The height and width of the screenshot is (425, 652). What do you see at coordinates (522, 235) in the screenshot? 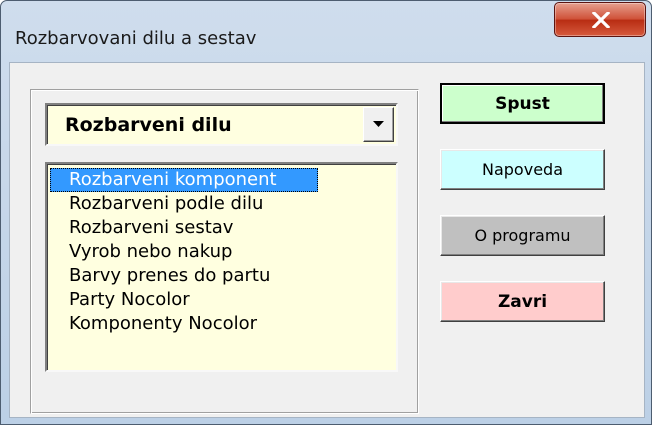
I see `o-programu-button: O programu` at bounding box center [522, 235].